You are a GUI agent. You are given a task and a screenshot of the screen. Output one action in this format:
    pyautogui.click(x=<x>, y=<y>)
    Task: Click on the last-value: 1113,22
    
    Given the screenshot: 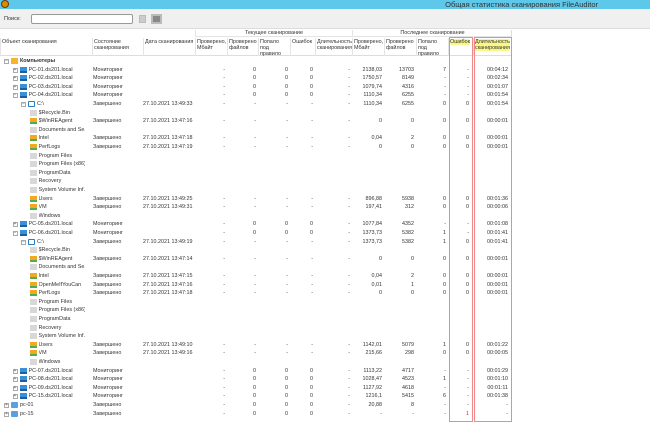 What is the action you would take?
    pyautogui.click(x=372, y=370)
    